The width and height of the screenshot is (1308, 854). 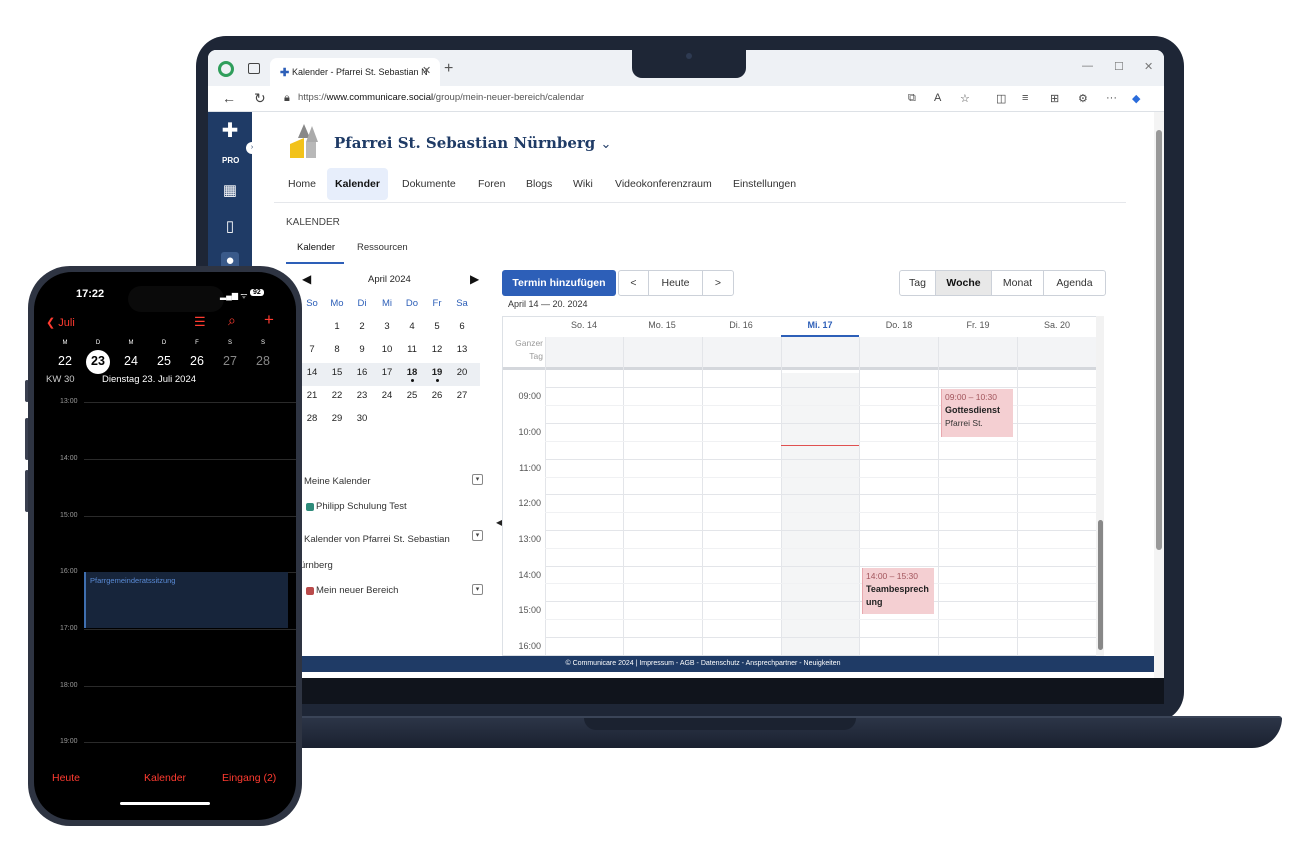 What do you see at coordinates (232, 320) in the screenshot?
I see `search-icon: ⌕` at bounding box center [232, 320].